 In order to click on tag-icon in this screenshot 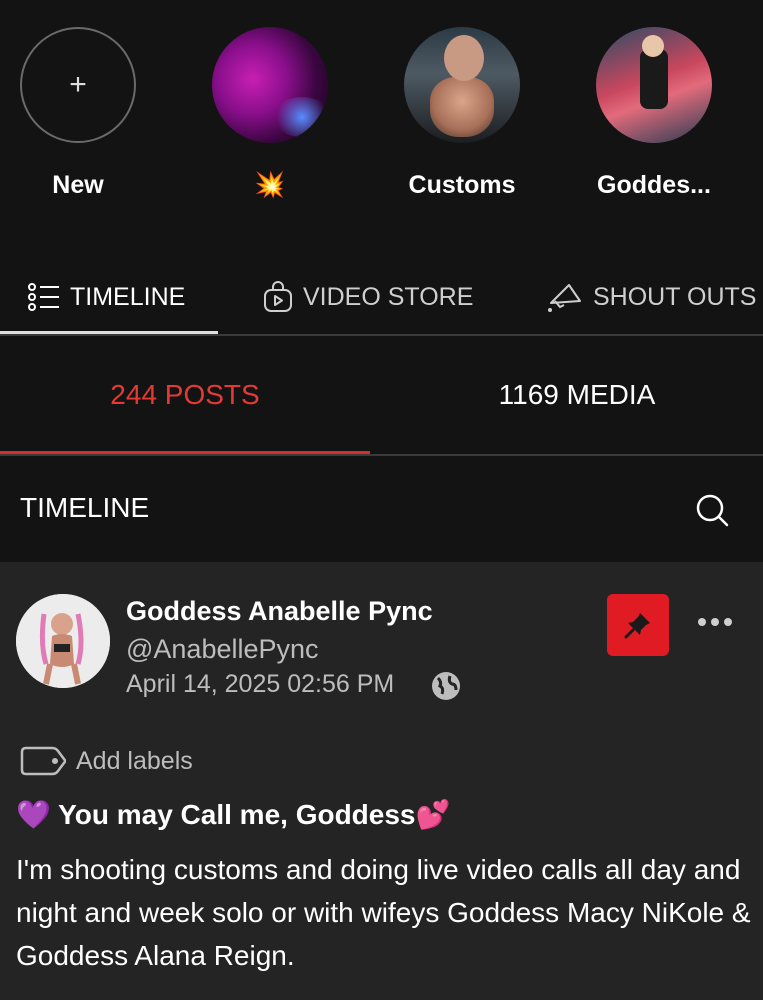, I will do `click(43, 761)`.